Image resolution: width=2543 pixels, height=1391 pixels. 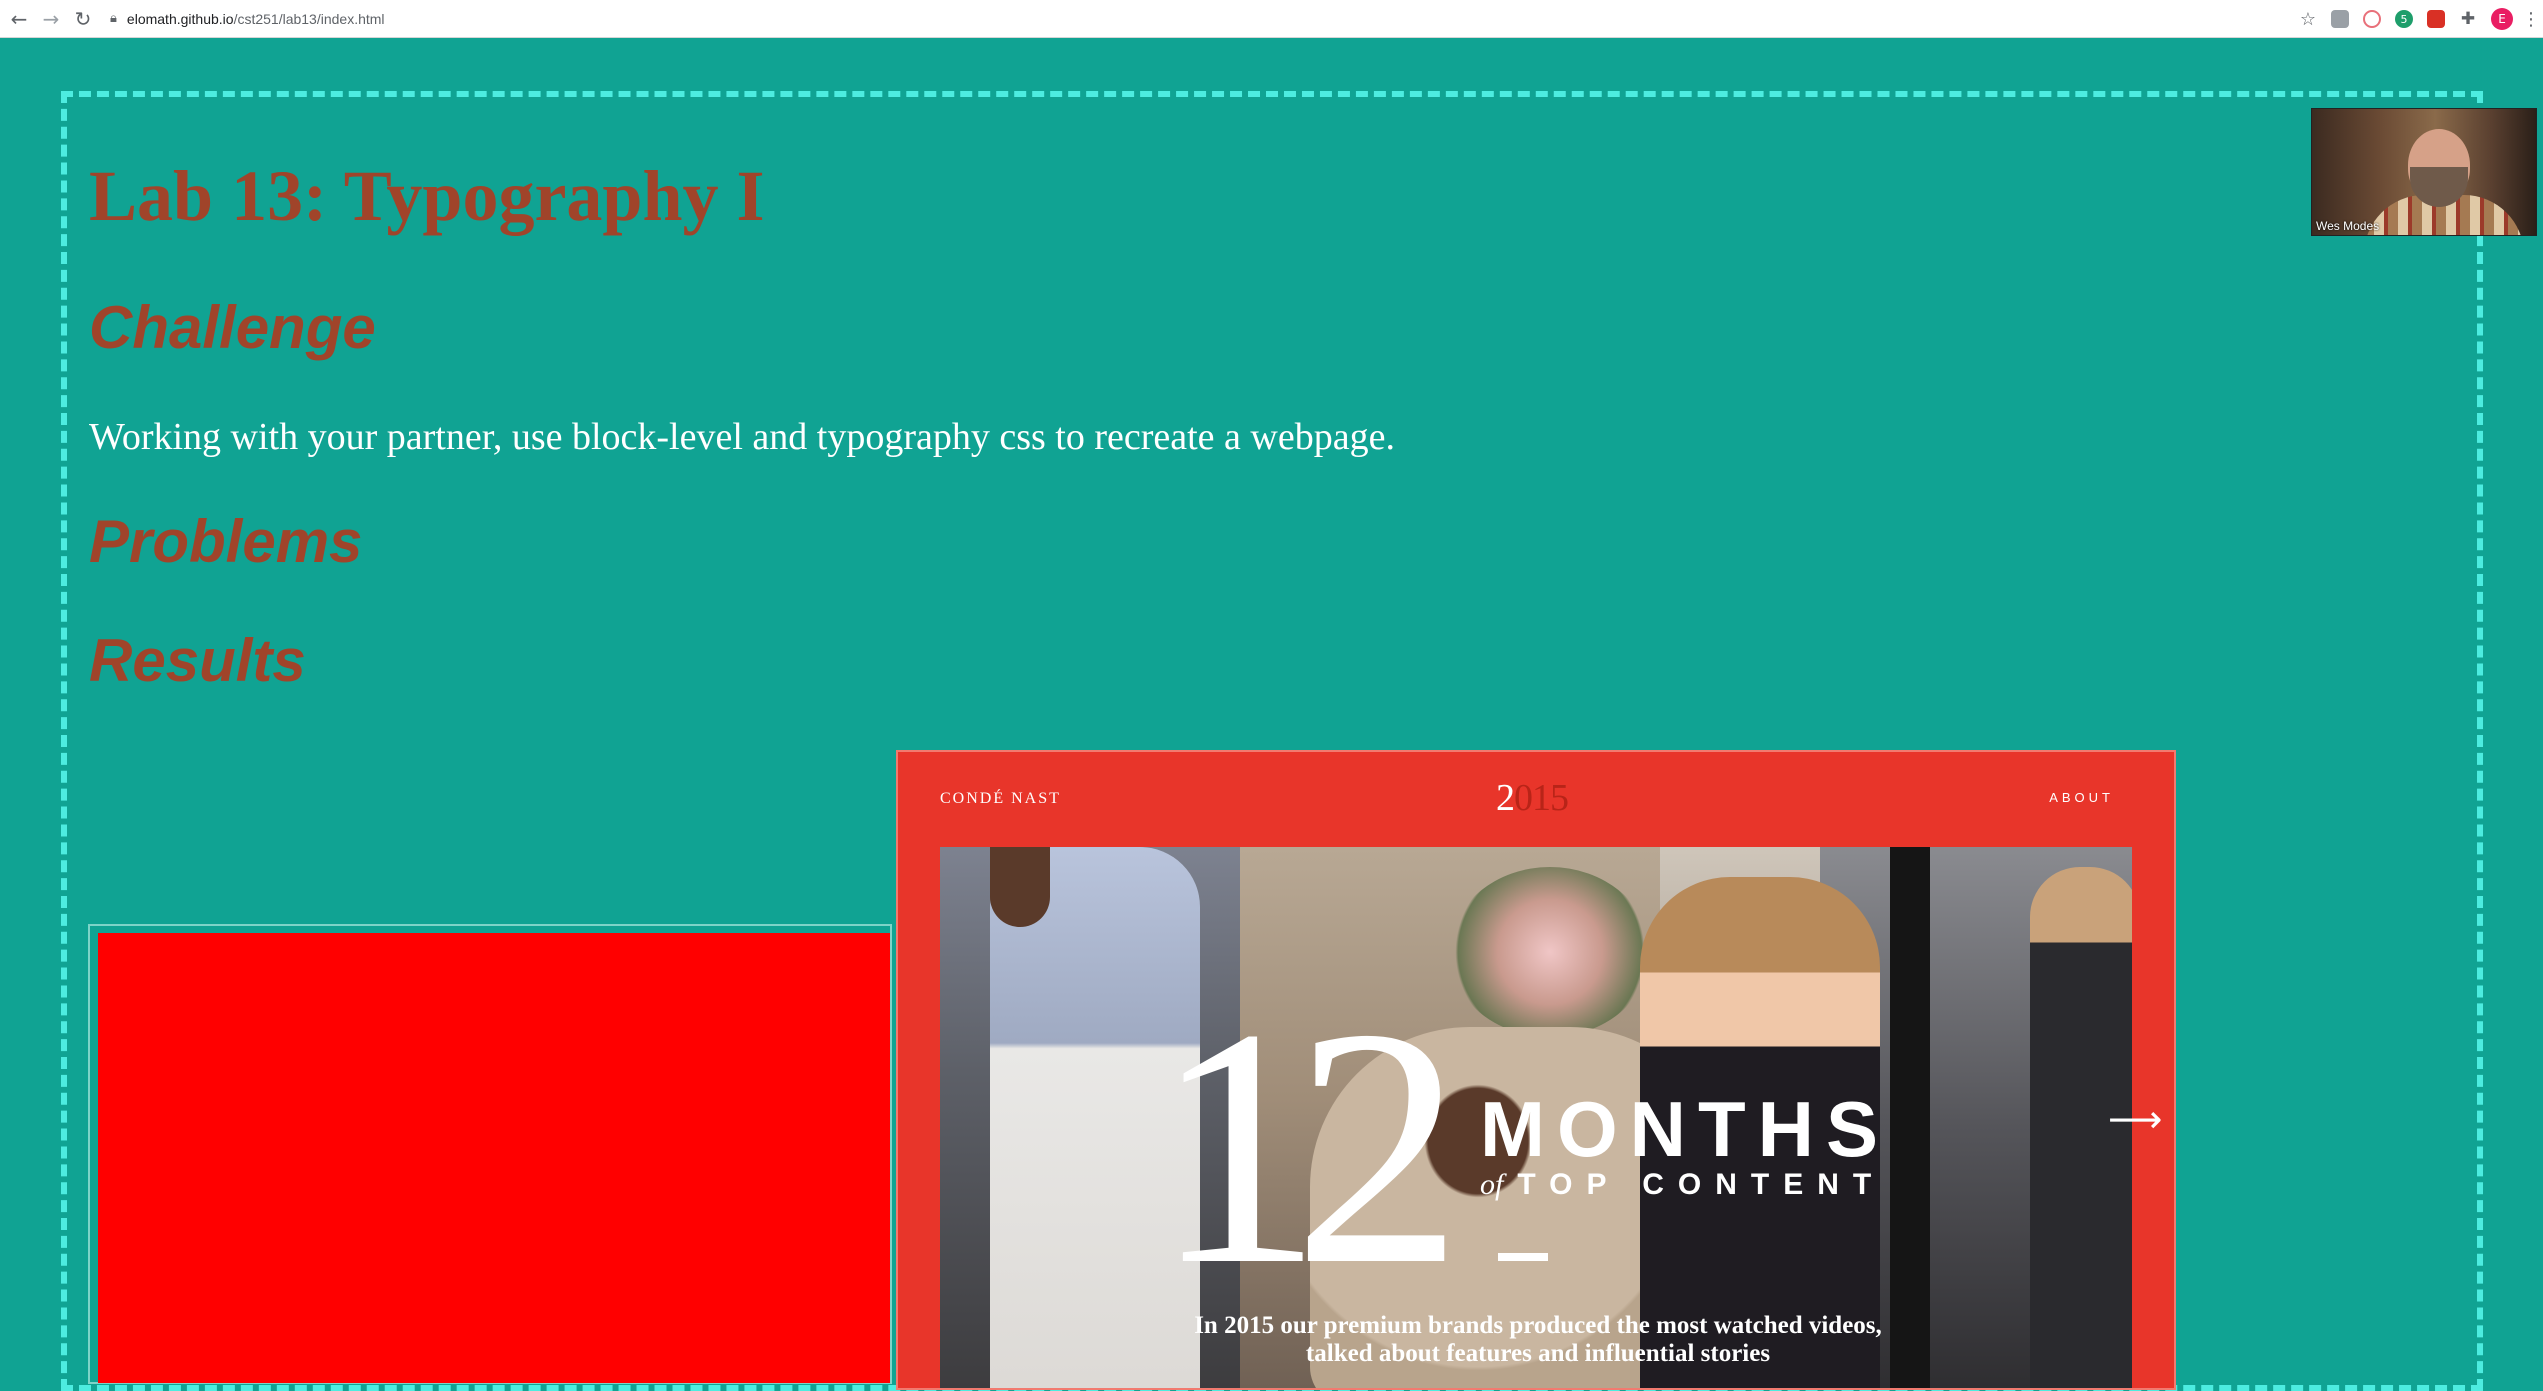 What do you see at coordinates (197, 660) in the screenshot?
I see `results-heading: Results` at bounding box center [197, 660].